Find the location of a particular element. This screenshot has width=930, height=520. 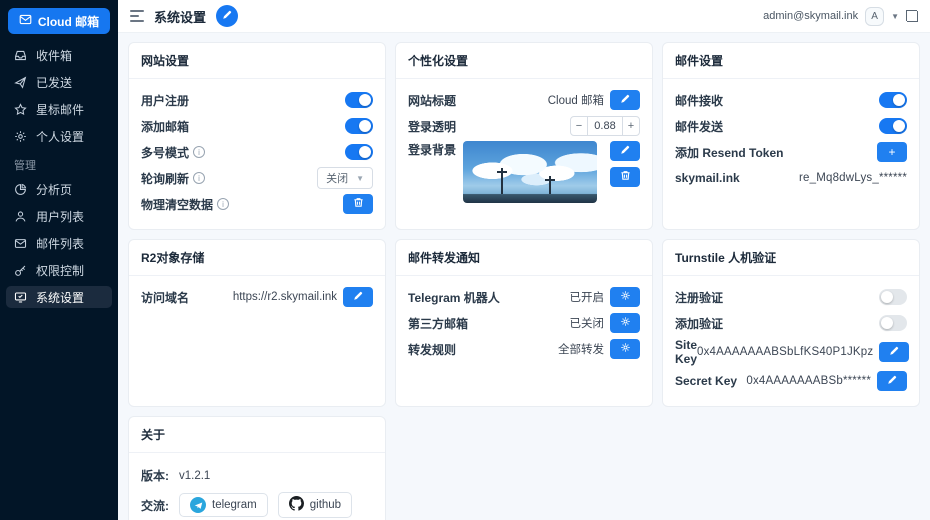

edit-site-key-button is located at coordinates (894, 352).